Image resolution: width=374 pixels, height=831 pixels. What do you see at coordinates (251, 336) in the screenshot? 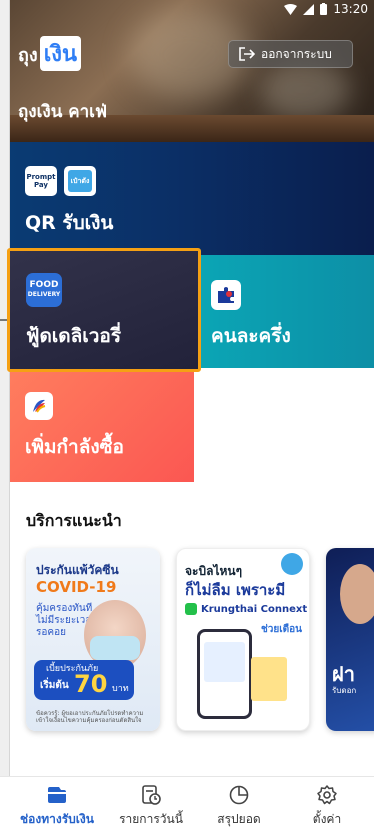
I see `half-half-label: คนละครึ่ง` at bounding box center [251, 336].